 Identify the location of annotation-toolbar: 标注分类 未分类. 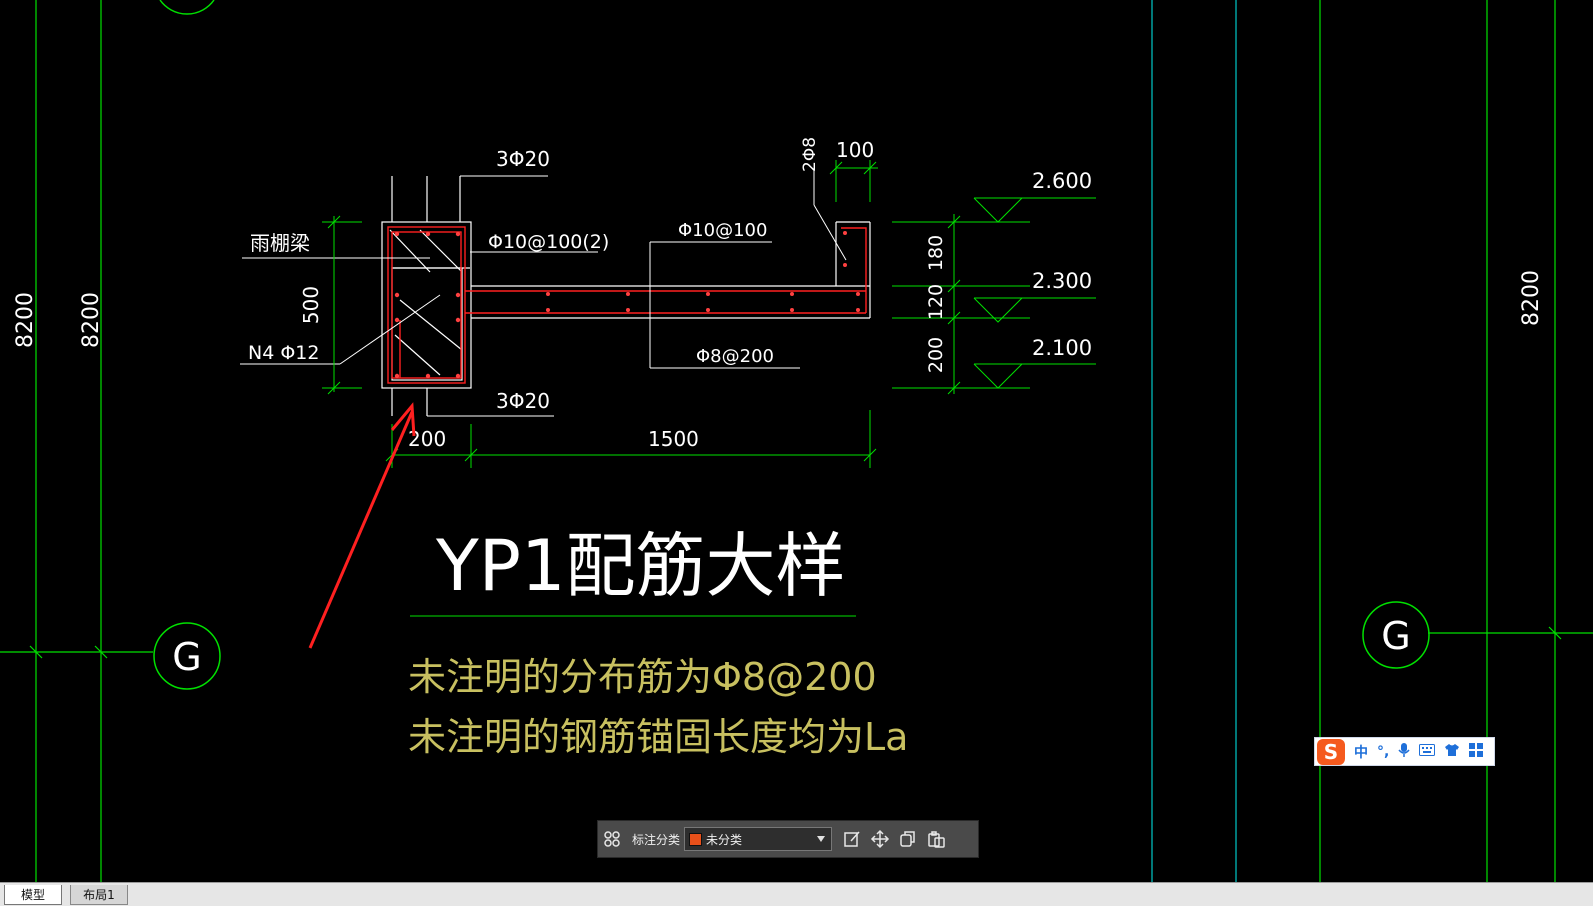
(788, 839).